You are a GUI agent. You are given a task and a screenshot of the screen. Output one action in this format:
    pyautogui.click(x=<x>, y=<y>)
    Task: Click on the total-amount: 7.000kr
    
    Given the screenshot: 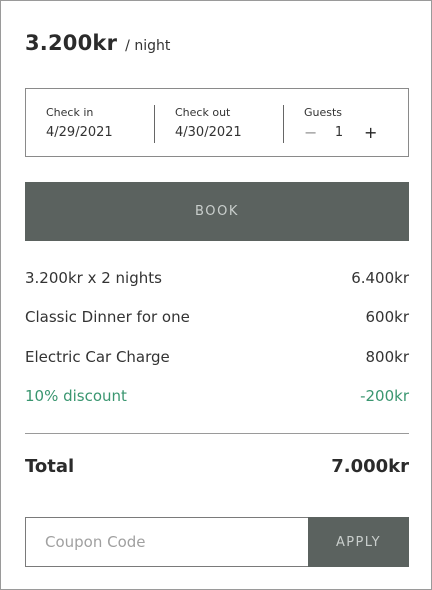 What is the action you would take?
    pyautogui.click(x=370, y=466)
    